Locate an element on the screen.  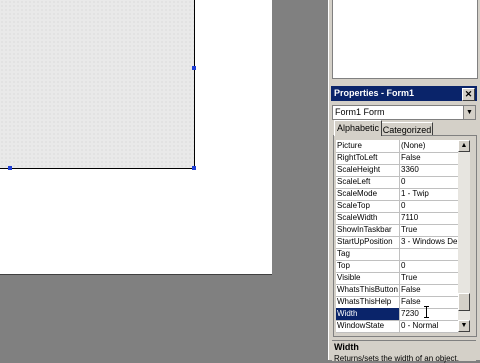
resize-handle-bottom-right is located at coordinates (194, 168).